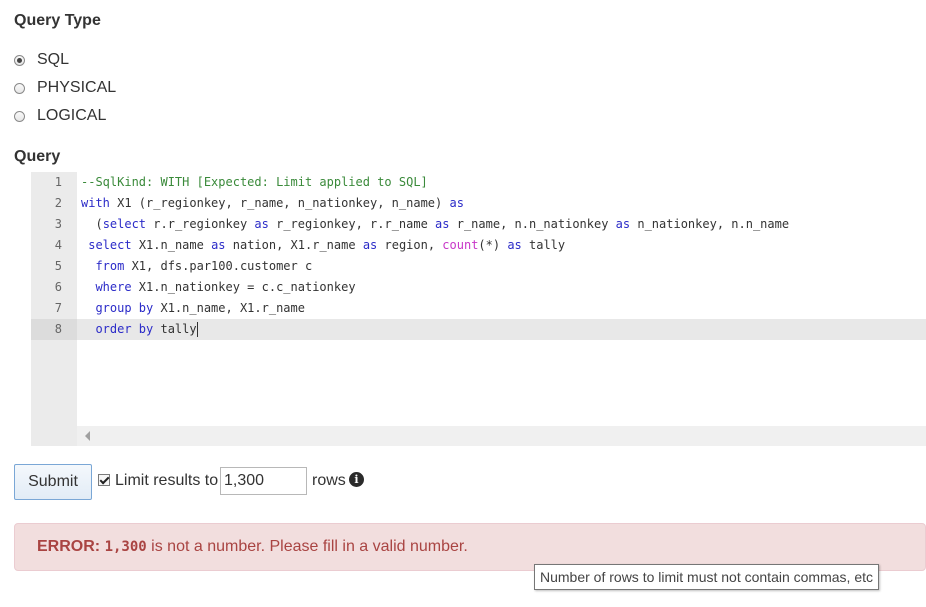  What do you see at coordinates (263, 481) in the screenshot?
I see `limit-rows-input` at bounding box center [263, 481].